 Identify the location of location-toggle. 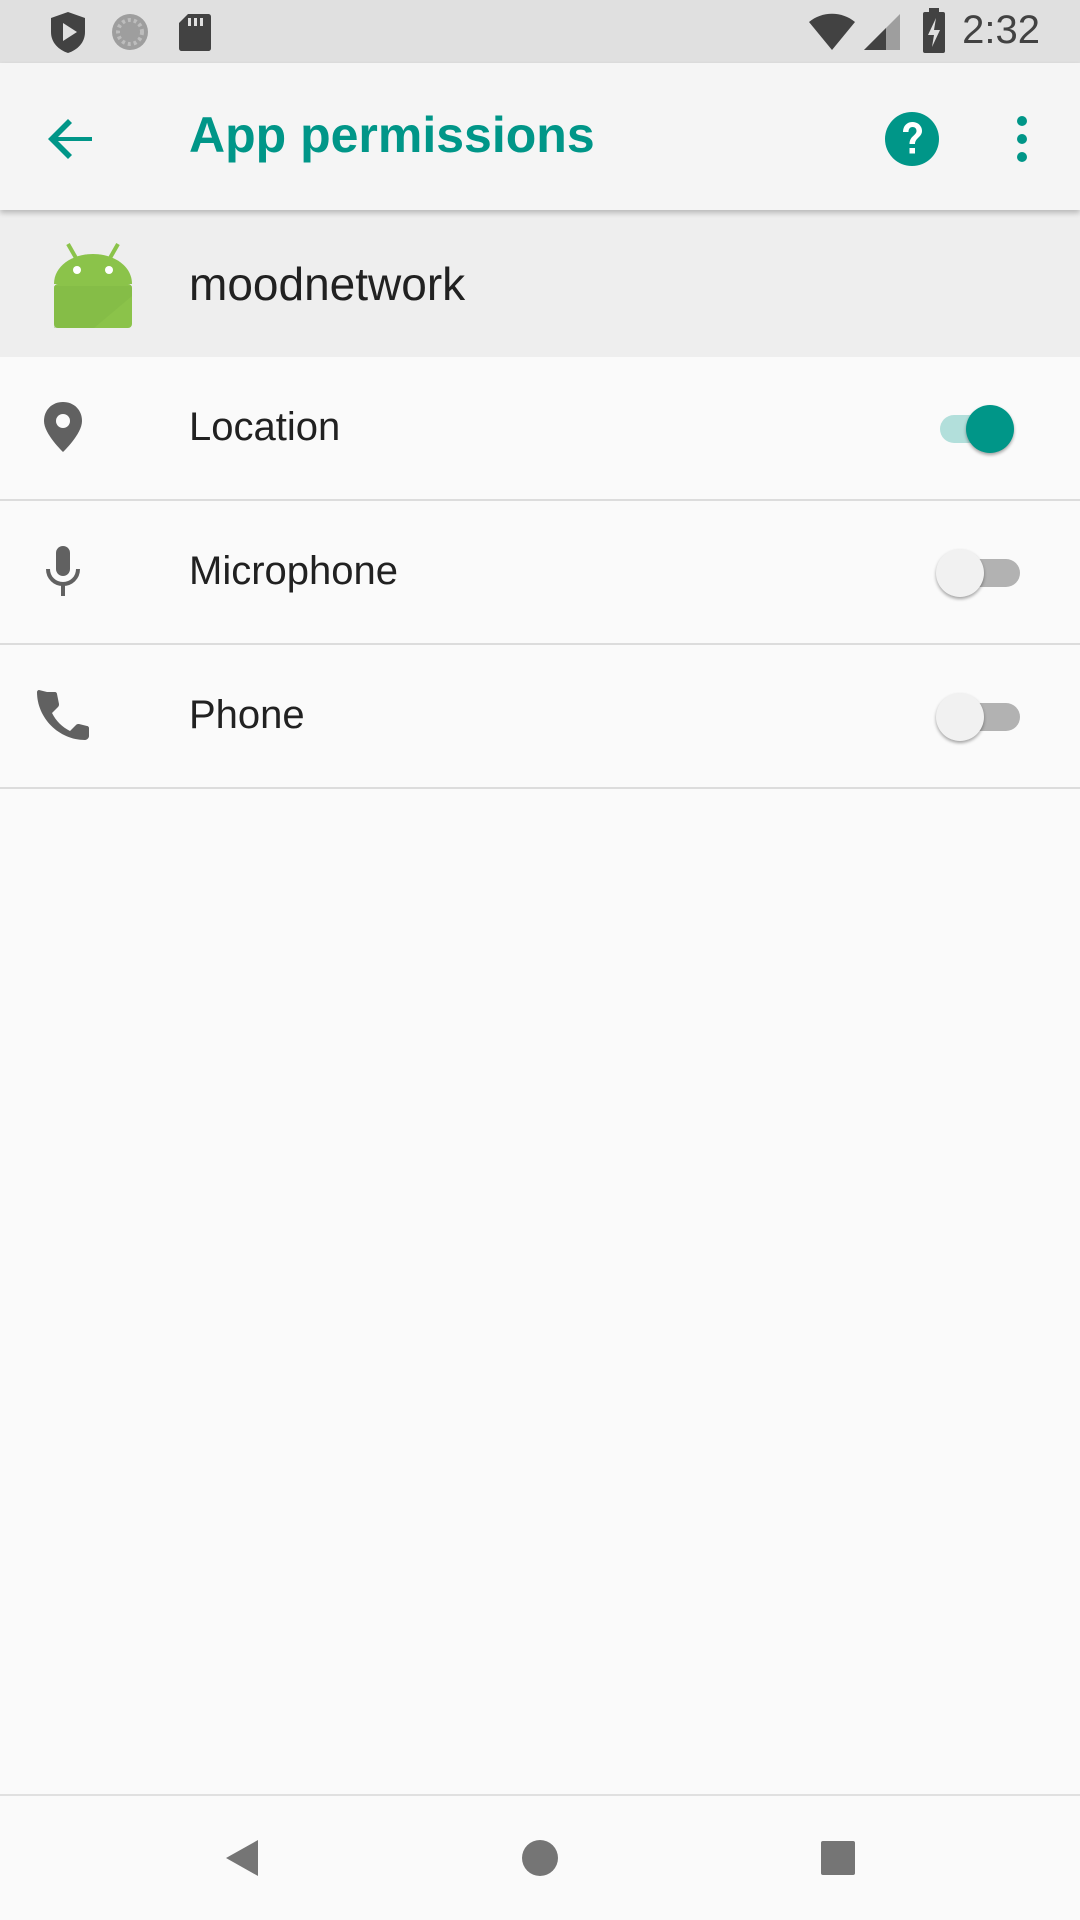
(984, 429).